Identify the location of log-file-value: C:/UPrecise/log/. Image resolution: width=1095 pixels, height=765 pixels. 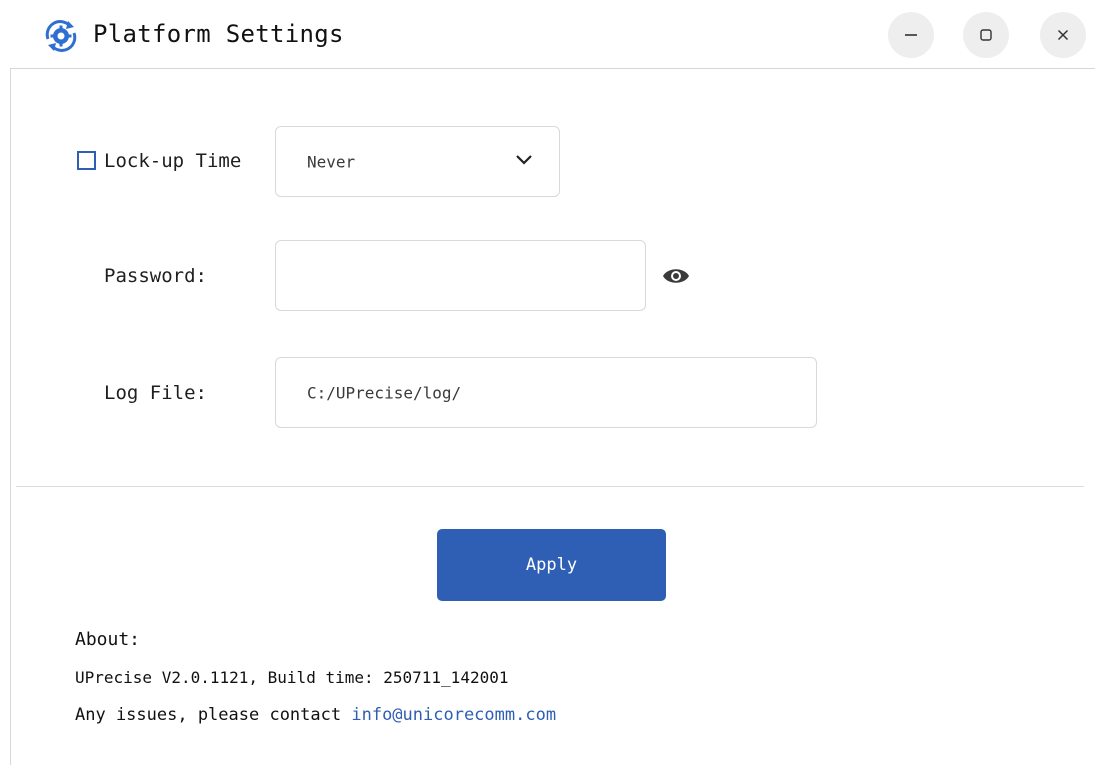
(384, 392).